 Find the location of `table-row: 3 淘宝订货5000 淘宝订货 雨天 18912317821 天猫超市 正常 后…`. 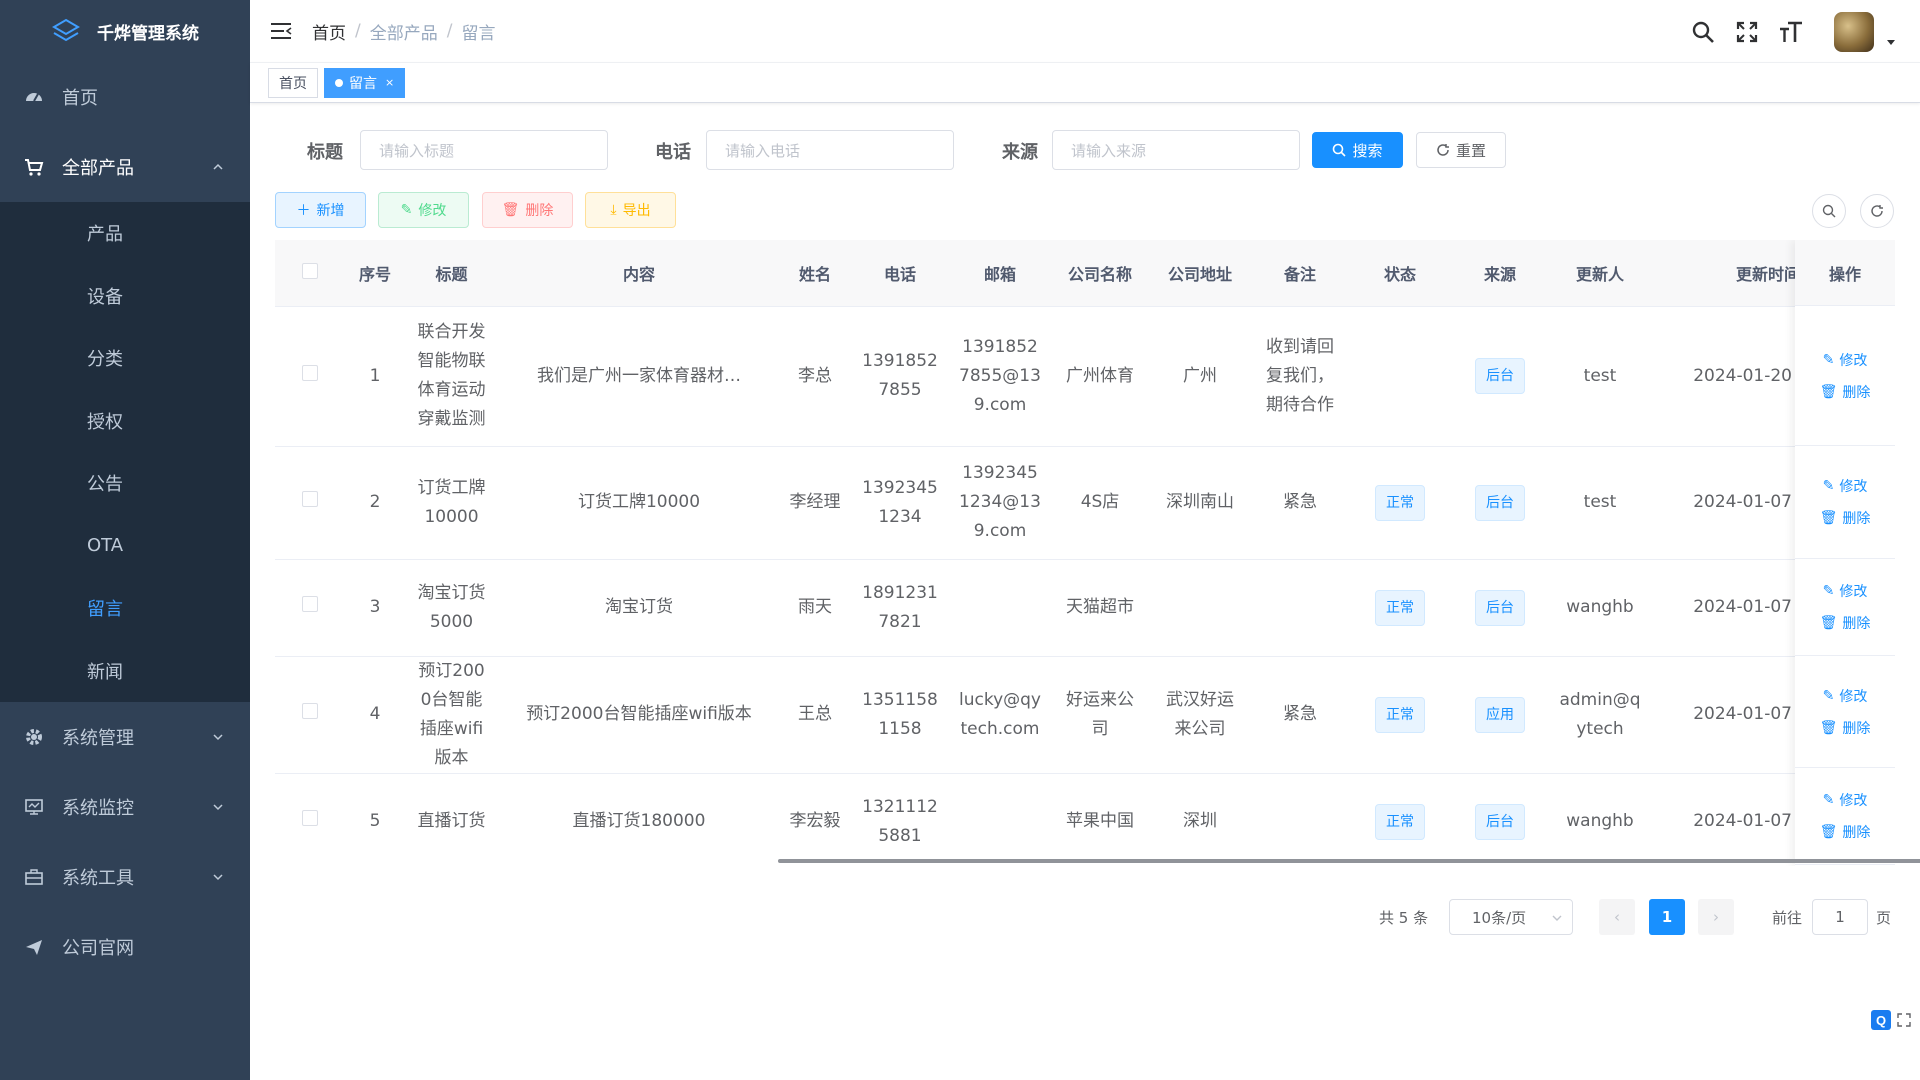

table-row: 3 淘宝订货5000 淘宝订货 雨天 18912317821 天猫超市 正常 后… is located at coordinates (1085, 608).